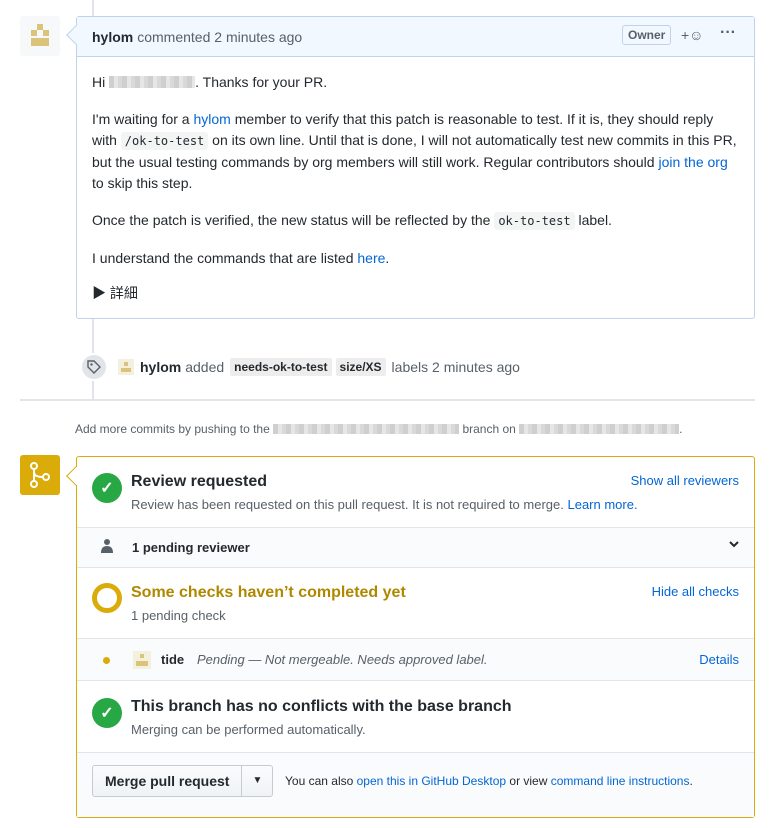 This screenshot has height=828, width=779. Describe the element at coordinates (415, 293) in the screenshot. I see `details-toggle: ▶ 詳細` at that location.